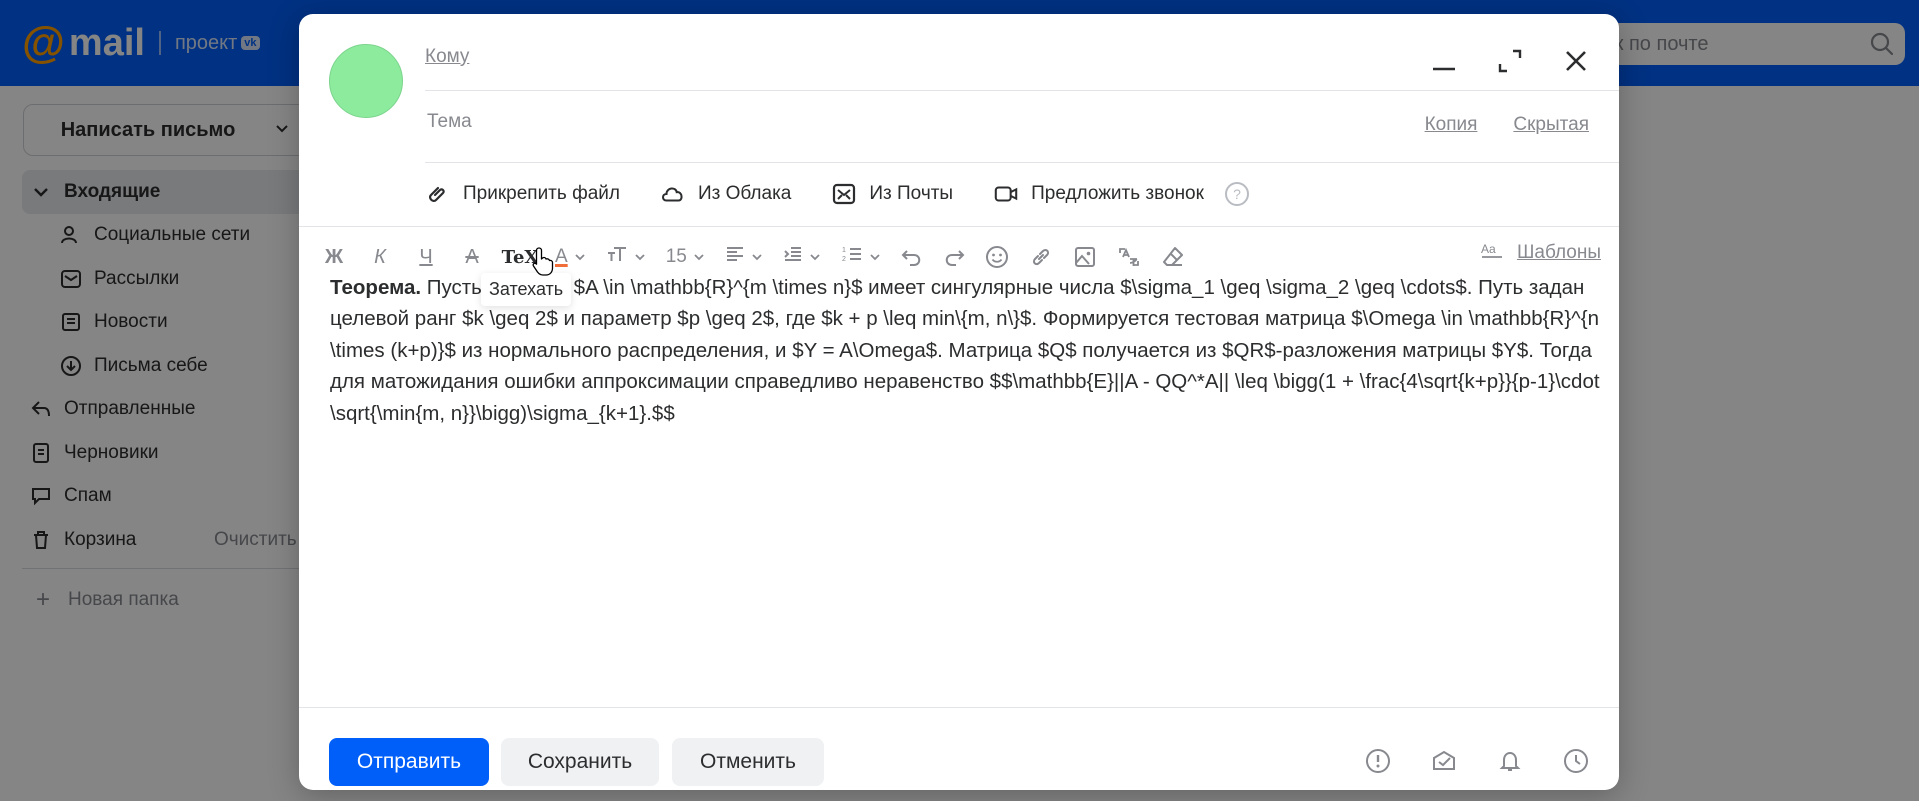 This screenshot has width=1919, height=801. Describe the element at coordinates (1551, 125) in the screenshot. I see `bcc-link: Скрытая` at that location.